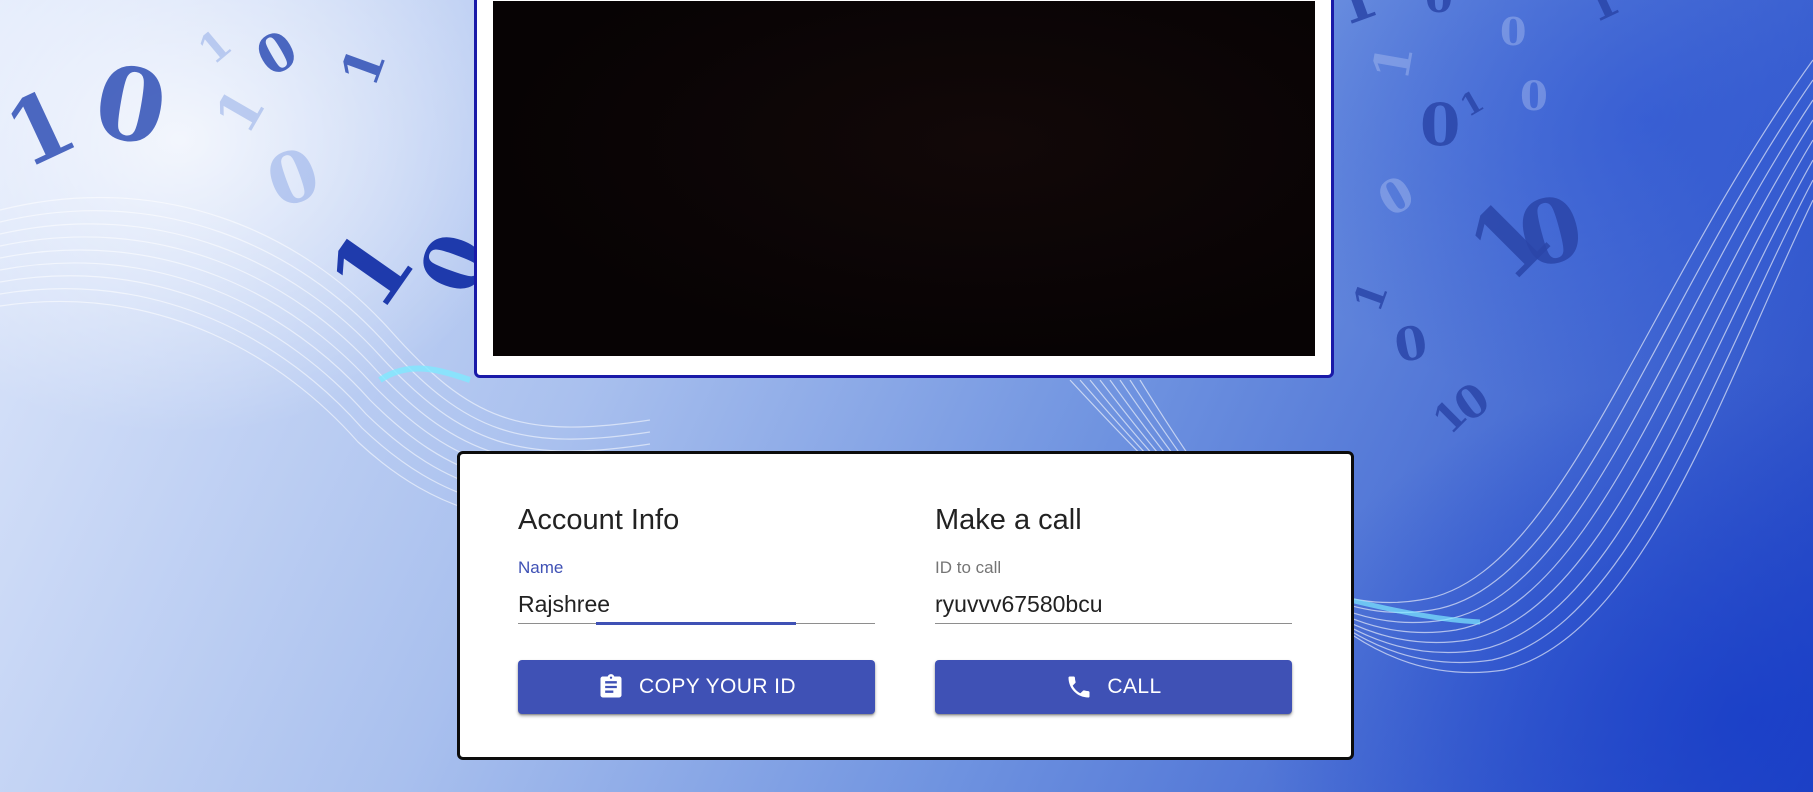  Describe the element at coordinates (1079, 687) in the screenshot. I see `phone-icon` at that location.